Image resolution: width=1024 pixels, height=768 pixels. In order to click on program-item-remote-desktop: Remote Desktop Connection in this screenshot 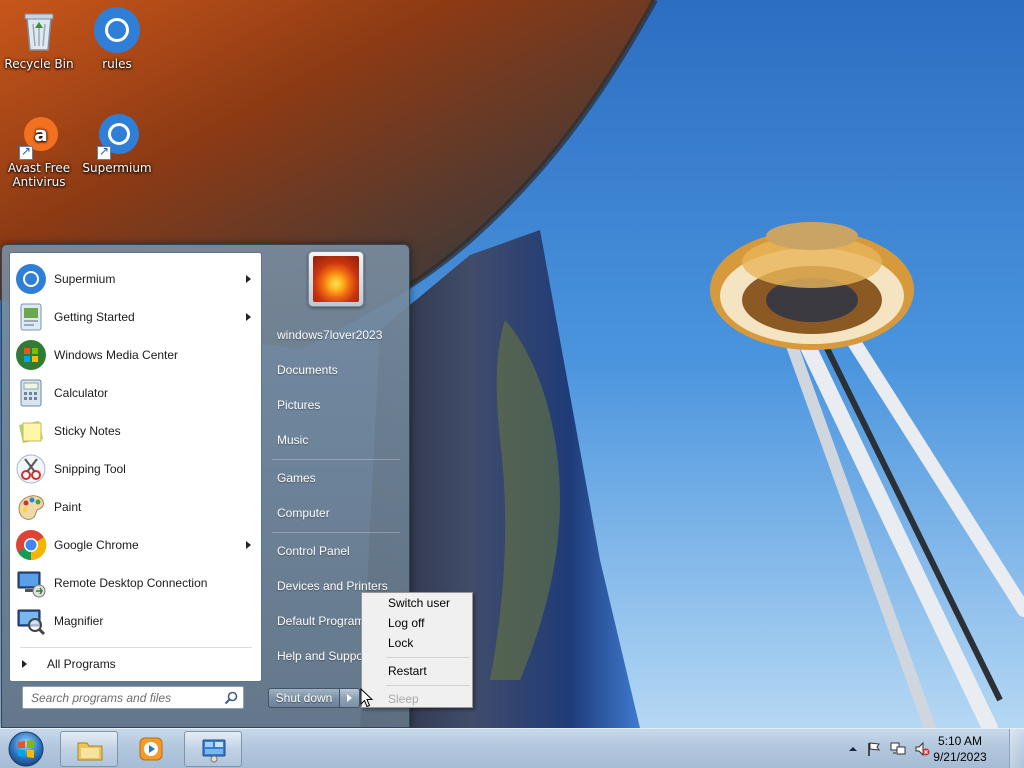, I will do `click(136, 583)`.